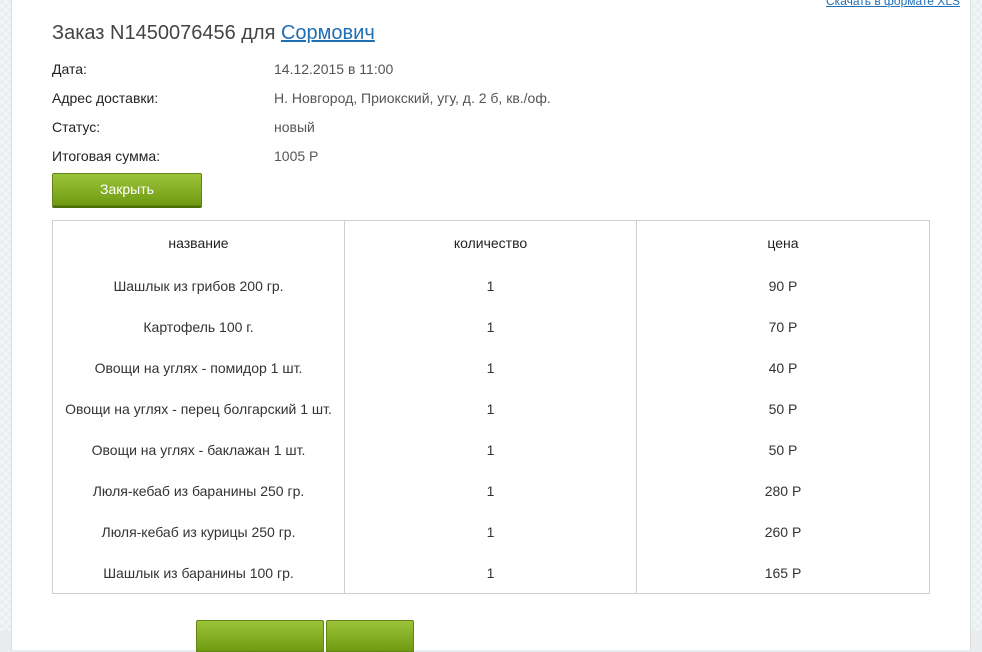 The width and height of the screenshot is (982, 652). Describe the element at coordinates (783, 531) in the screenshot. I see `item-price: 260 Р` at that location.